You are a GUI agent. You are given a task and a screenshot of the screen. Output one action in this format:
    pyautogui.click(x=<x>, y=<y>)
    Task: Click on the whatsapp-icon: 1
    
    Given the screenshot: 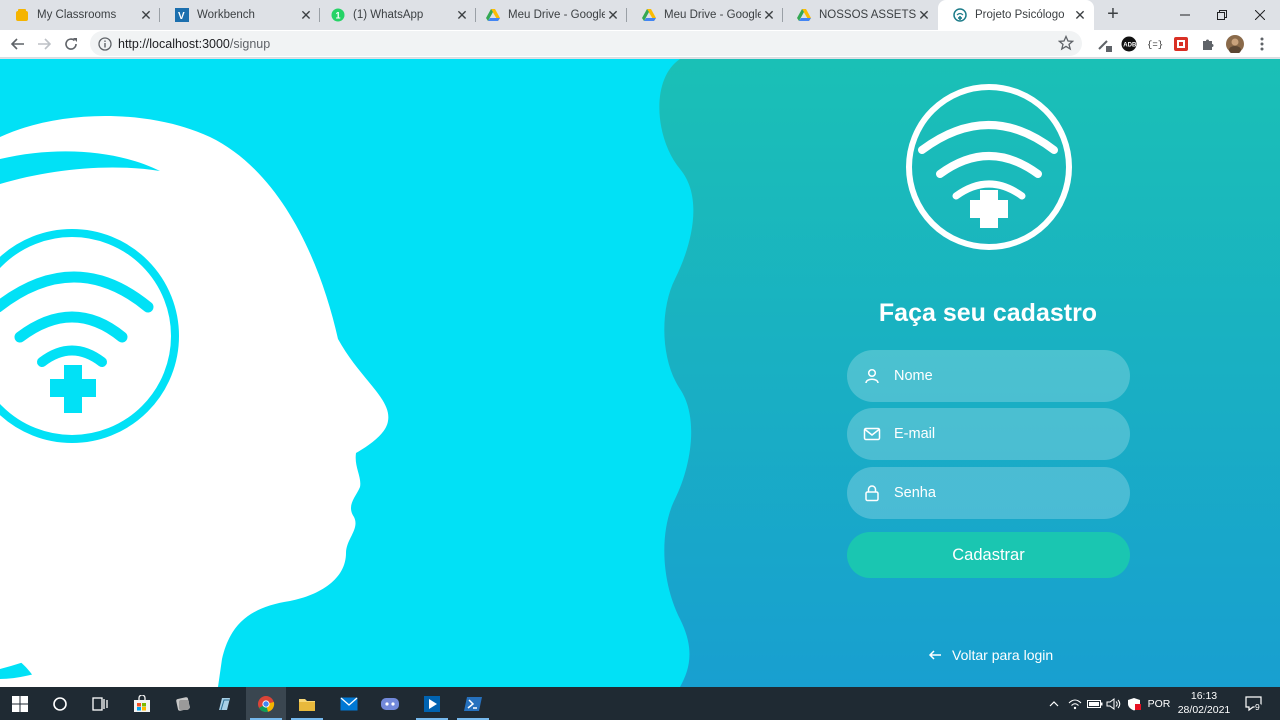 What is the action you would take?
    pyautogui.click(x=338, y=15)
    